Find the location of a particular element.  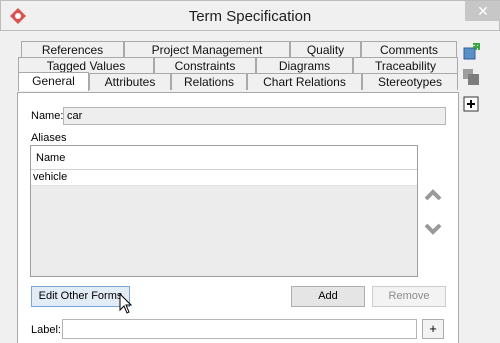

expand-icon is located at coordinates (471, 104).